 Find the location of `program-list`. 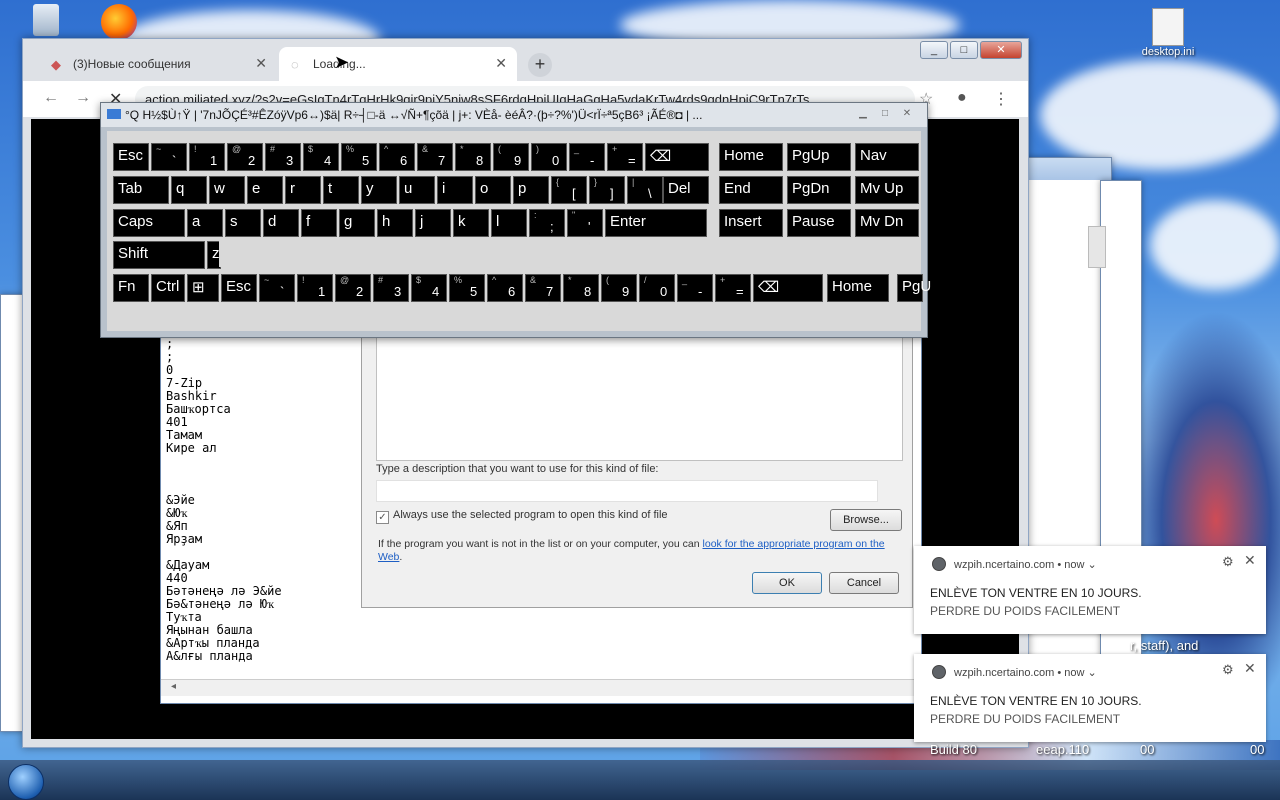

program-list is located at coordinates (639, 399).